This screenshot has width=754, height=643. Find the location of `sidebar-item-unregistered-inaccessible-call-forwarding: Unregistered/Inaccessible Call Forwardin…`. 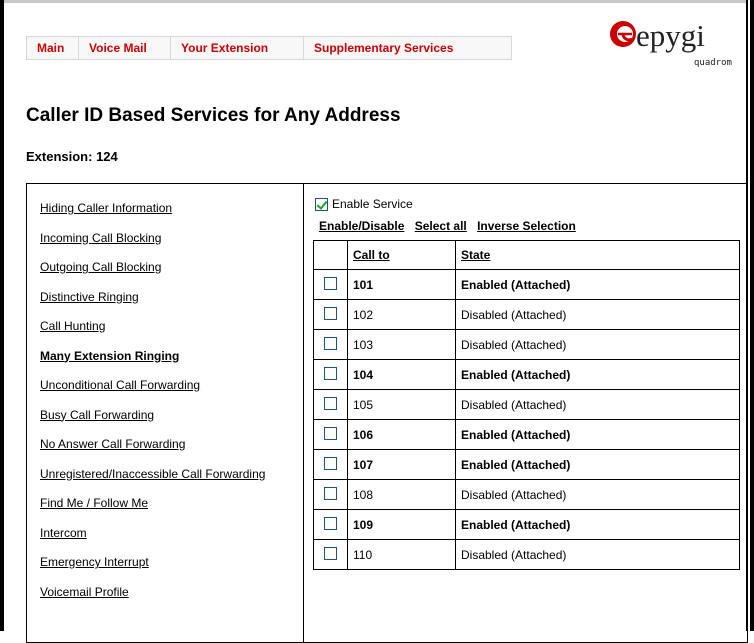

sidebar-item-unregistered-inaccessible-call-forwarding: Unregistered/Inaccessible Call Forwardin… is located at coordinates (152, 479).